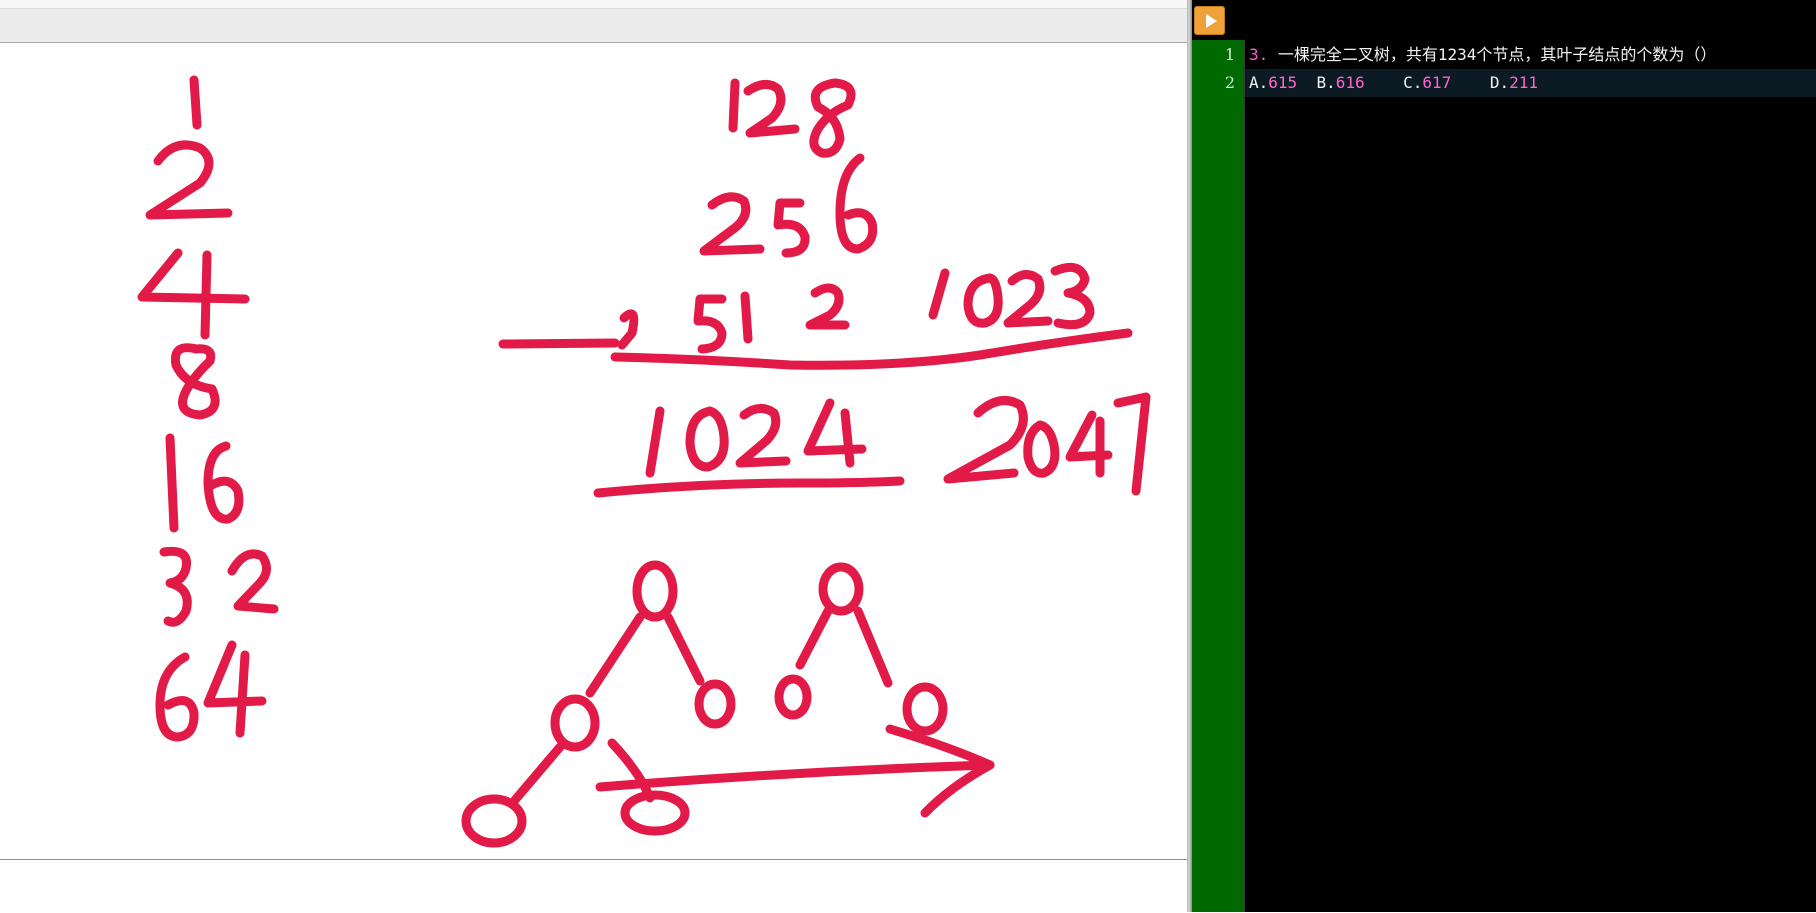 The width and height of the screenshot is (1816, 913). What do you see at coordinates (1217, 476) in the screenshot?
I see `line-number-gutter: 1 2` at bounding box center [1217, 476].